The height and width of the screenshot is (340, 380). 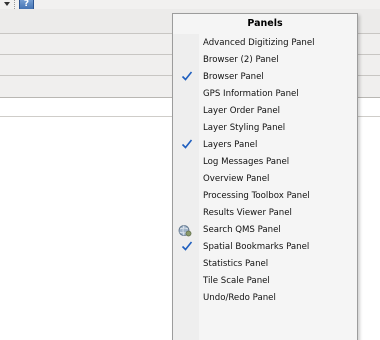 What do you see at coordinates (256, 247) in the screenshot?
I see `menu-item-label: Spatial Bookmarks Panel` at bounding box center [256, 247].